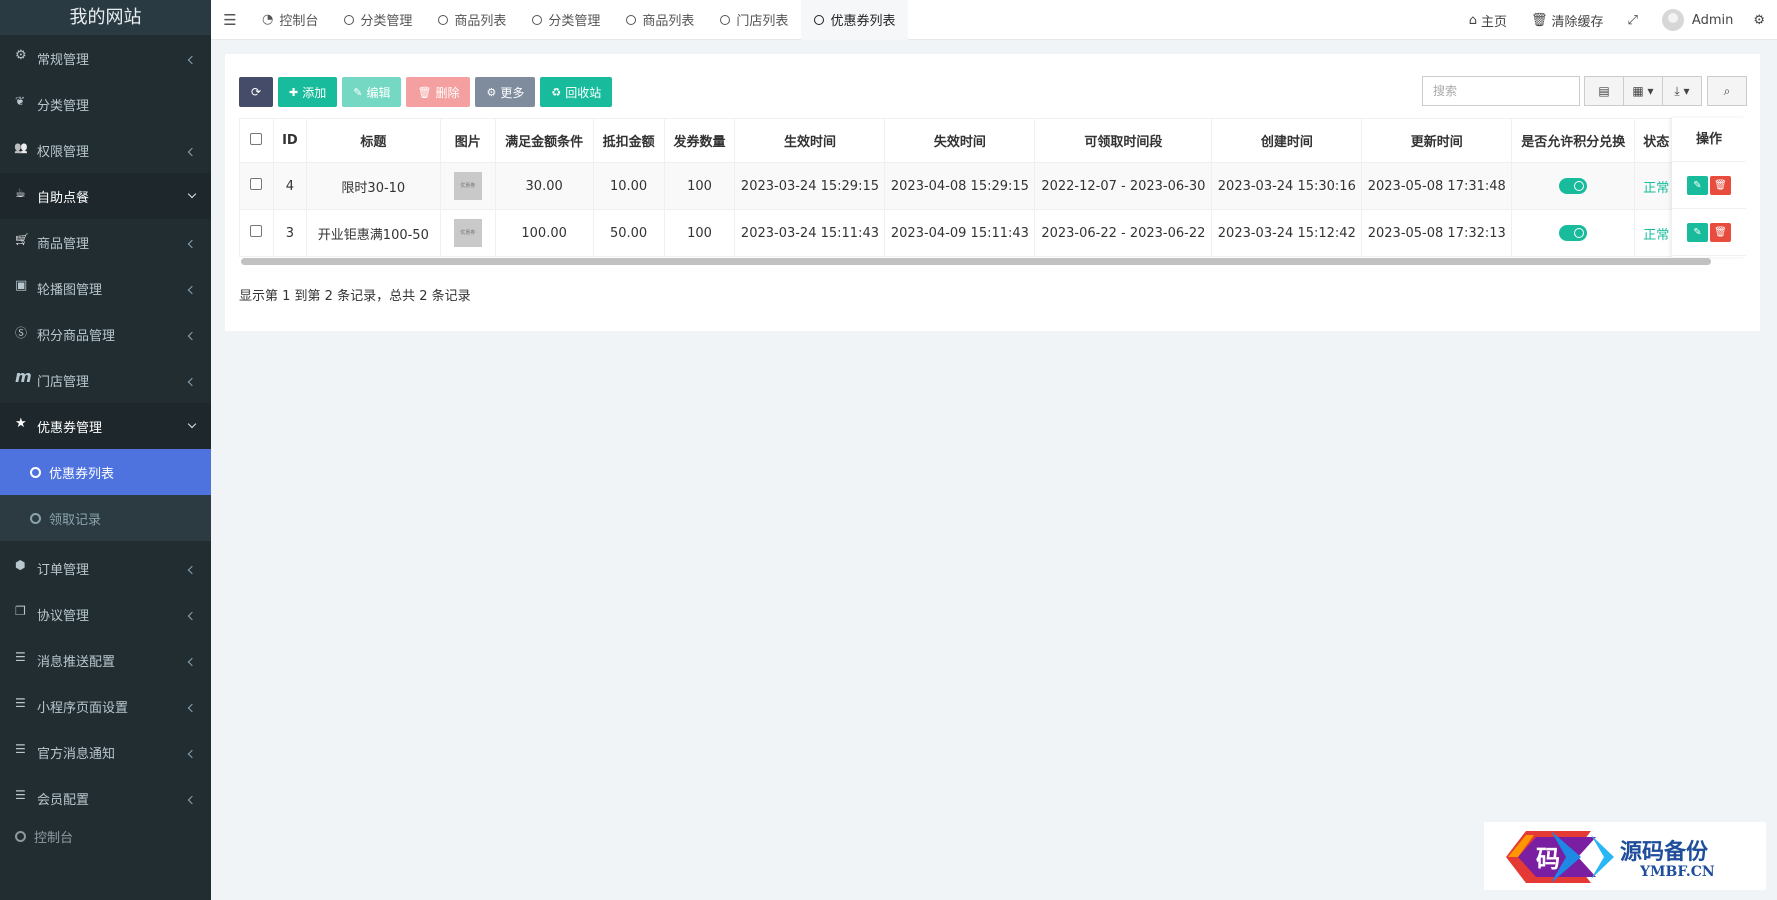  I want to click on delete-button: 🗑 删除, so click(438, 92).